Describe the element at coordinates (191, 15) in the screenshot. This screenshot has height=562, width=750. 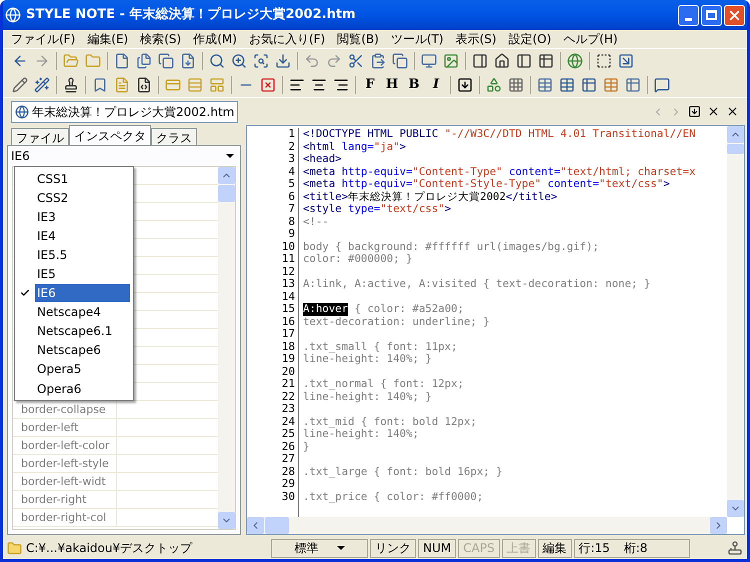
I see `window-title: STYLE NOTE - 年末総決算！プロレジ大賞2002.htm` at that location.